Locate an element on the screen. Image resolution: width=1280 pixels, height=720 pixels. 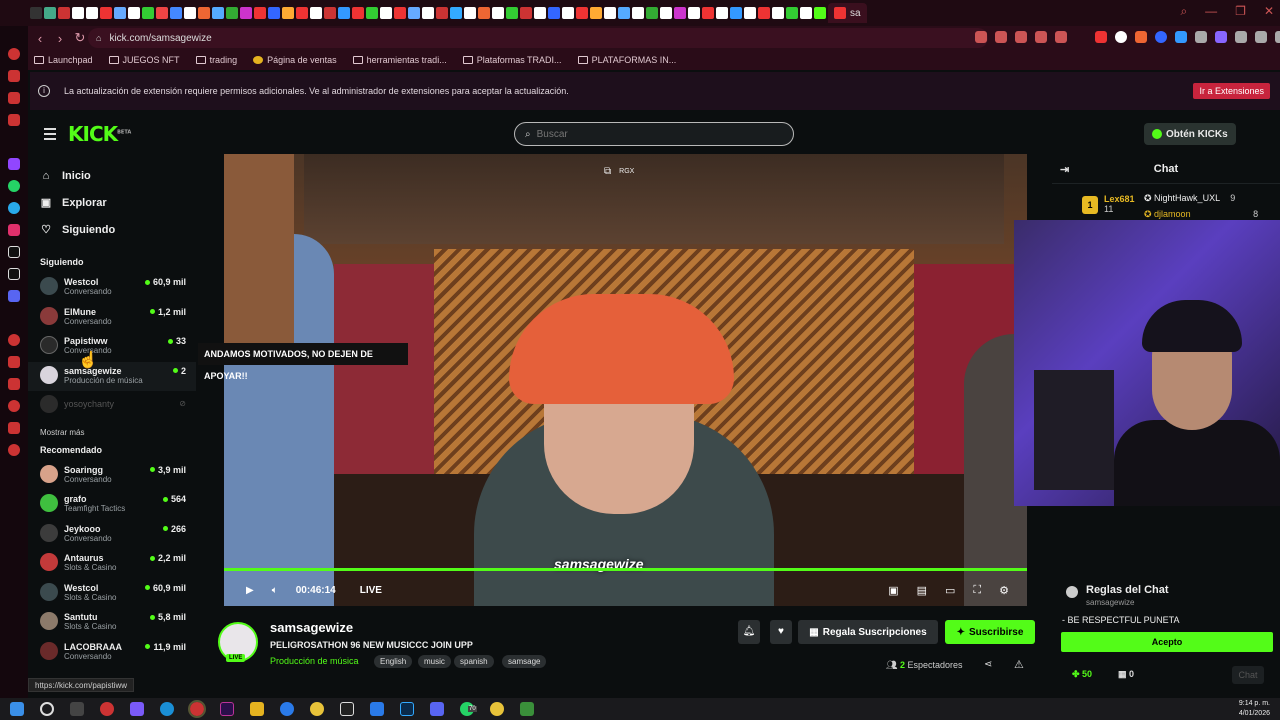
history-icon is located at coordinates (14, 406).